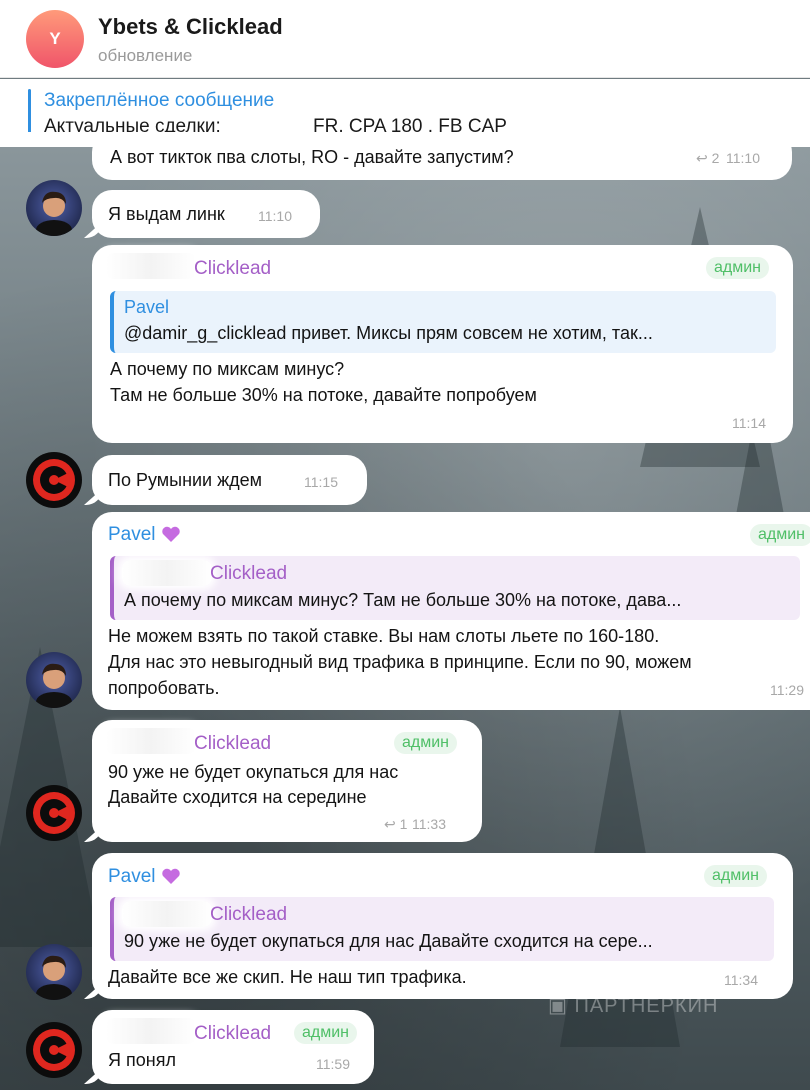 This screenshot has width=810, height=1090. What do you see at coordinates (787, 690) in the screenshot?
I see `message-time: 11:29` at bounding box center [787, 690].